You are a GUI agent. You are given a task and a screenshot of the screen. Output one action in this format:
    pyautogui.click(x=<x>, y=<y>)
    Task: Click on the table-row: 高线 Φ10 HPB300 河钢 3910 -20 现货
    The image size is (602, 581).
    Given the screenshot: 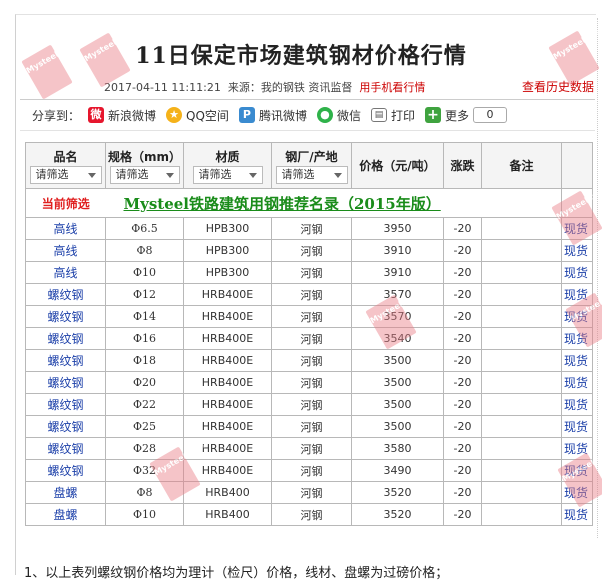 What is the action you would take?
    pyautogui.click(x=309, y=272)
    